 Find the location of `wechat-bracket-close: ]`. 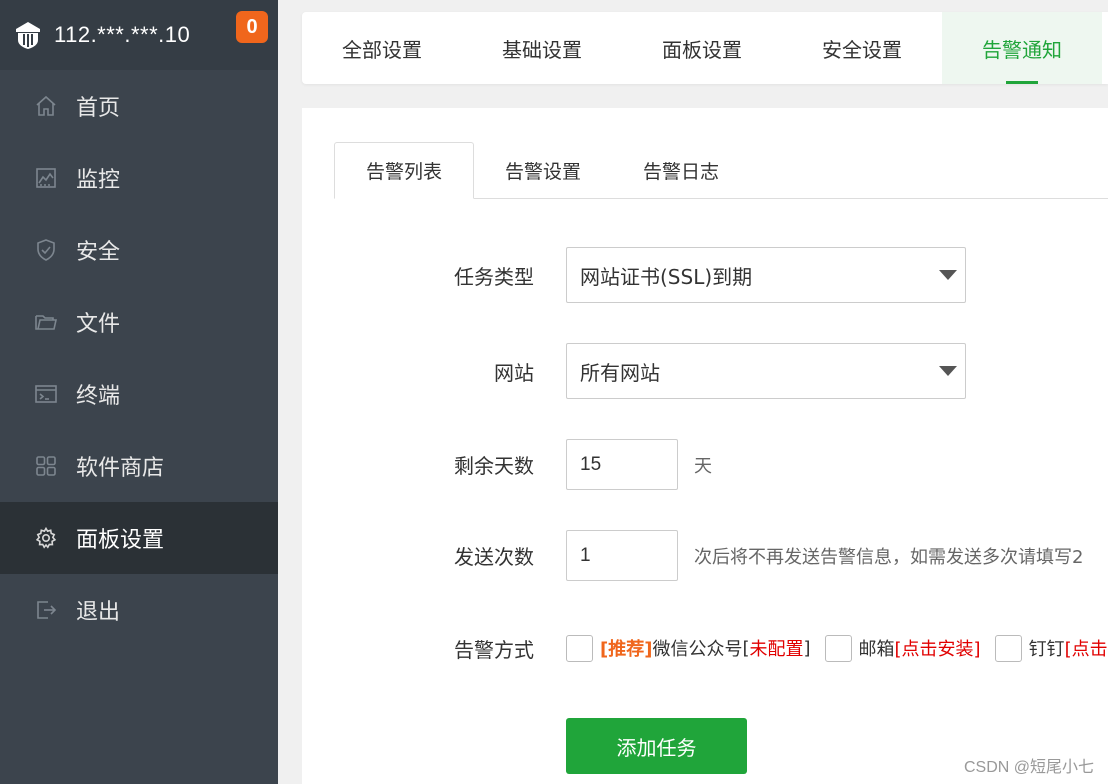

wechat-bracket-close: ] is located at coordinates (807, 648).